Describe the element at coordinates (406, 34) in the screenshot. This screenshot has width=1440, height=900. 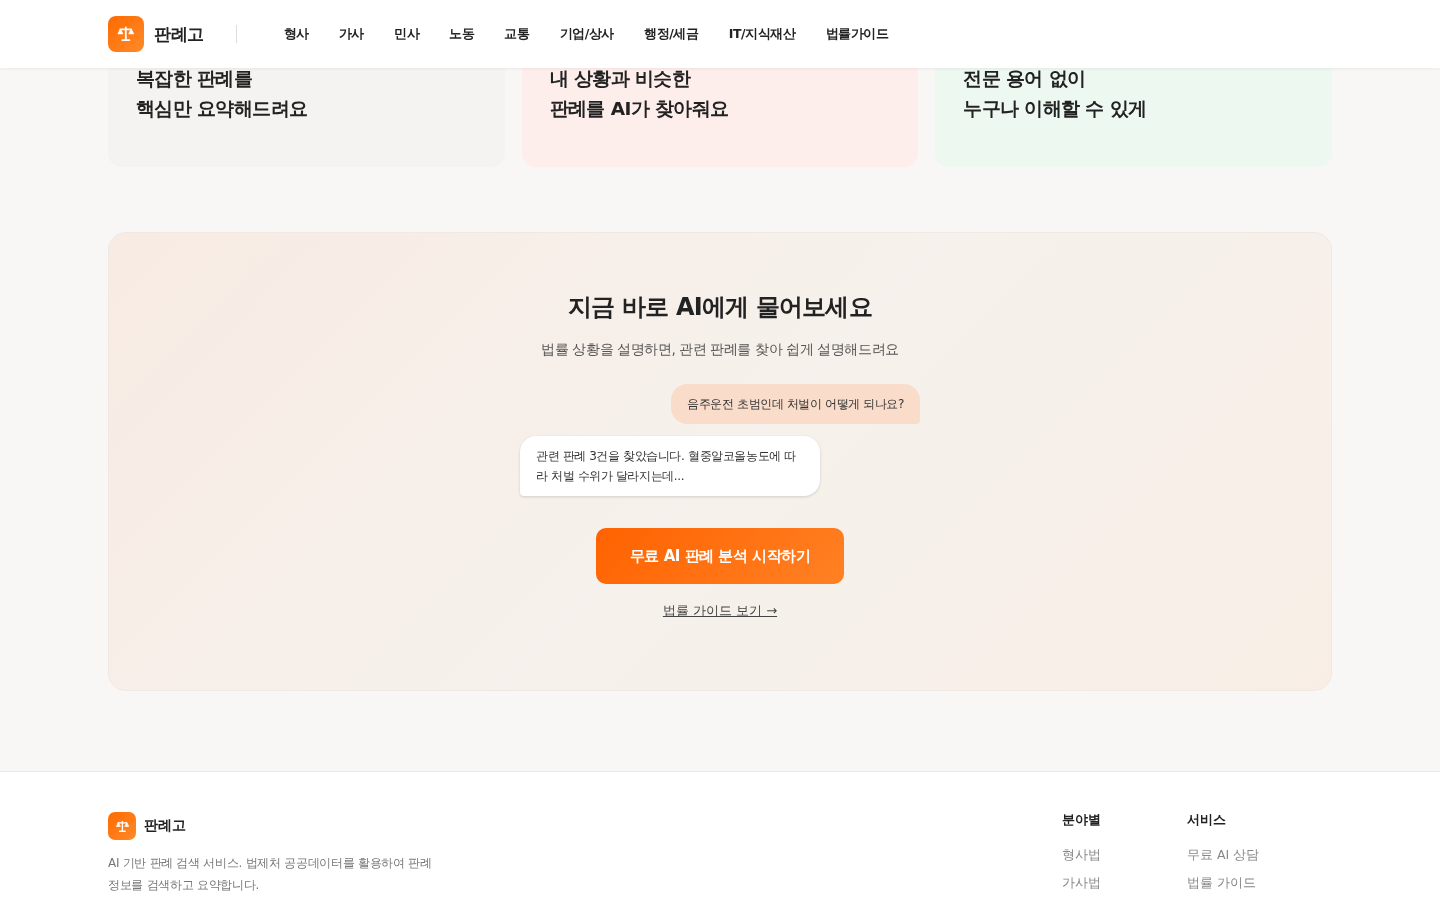
I see `nav-link: 민사` at that location.